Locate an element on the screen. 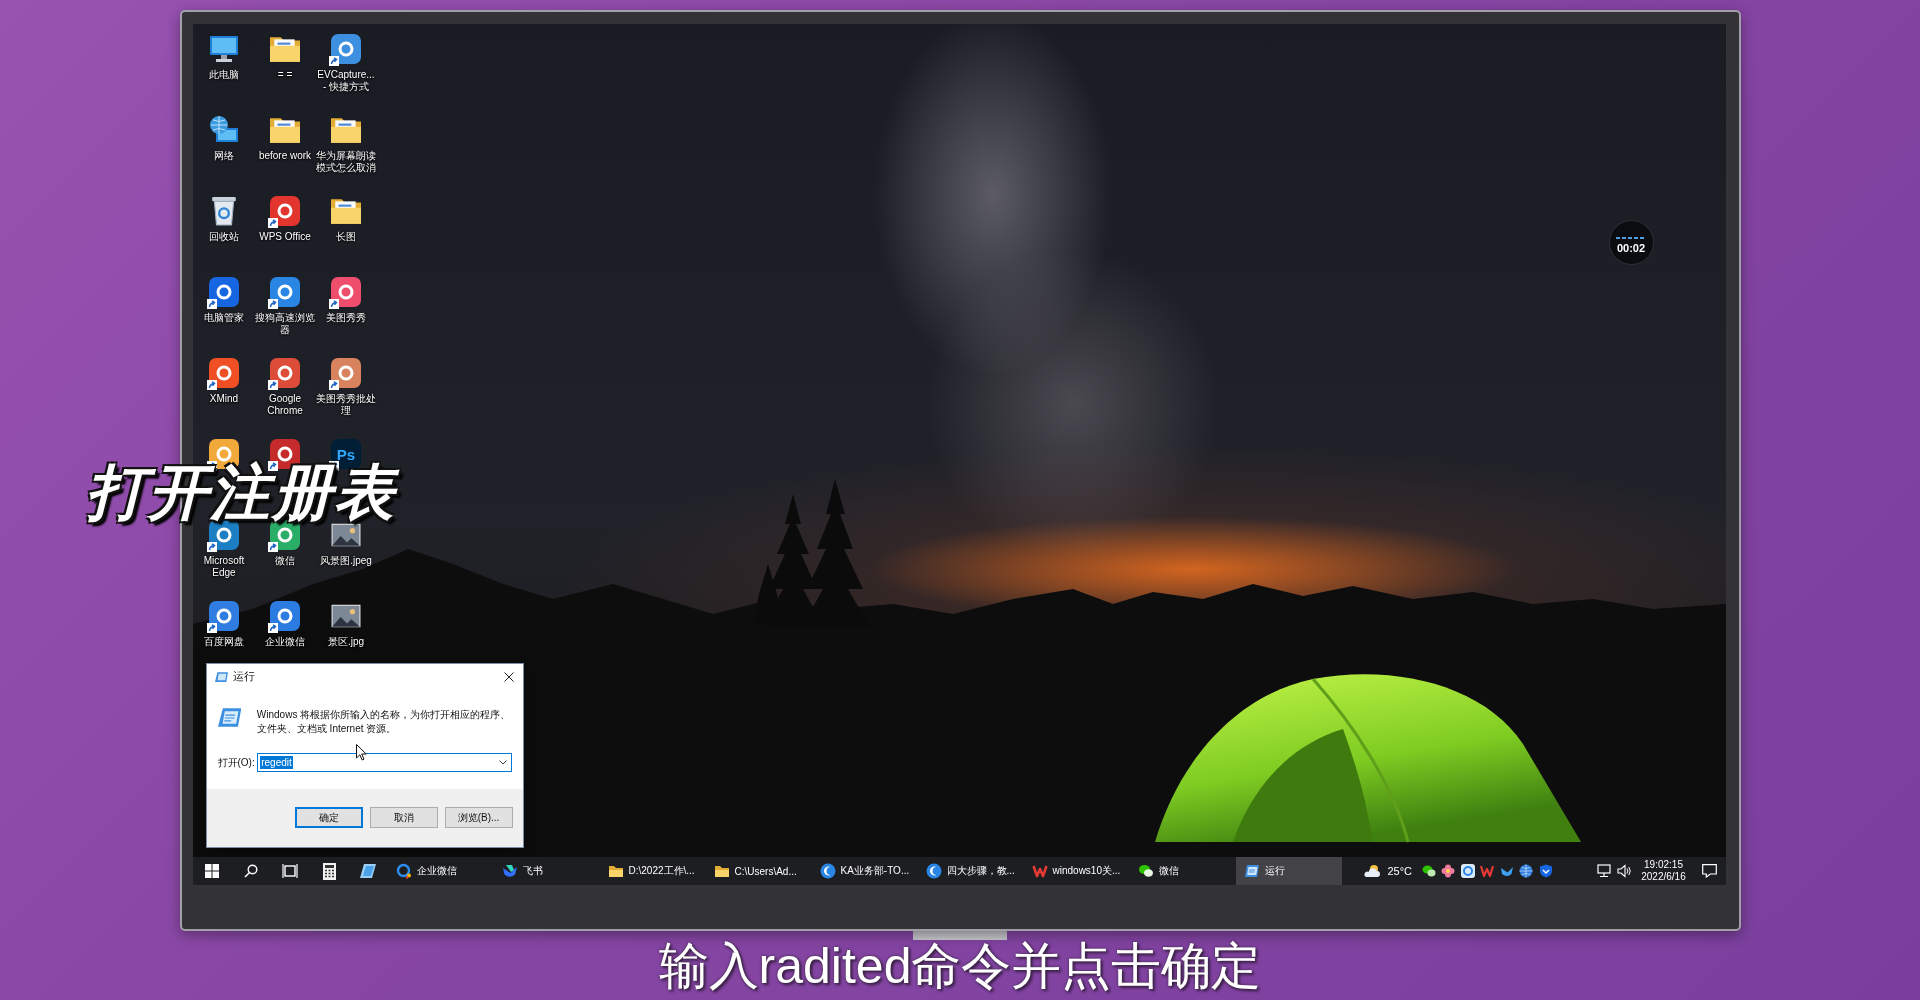  command-combobox: regedit is located at coordinates (384, 762).